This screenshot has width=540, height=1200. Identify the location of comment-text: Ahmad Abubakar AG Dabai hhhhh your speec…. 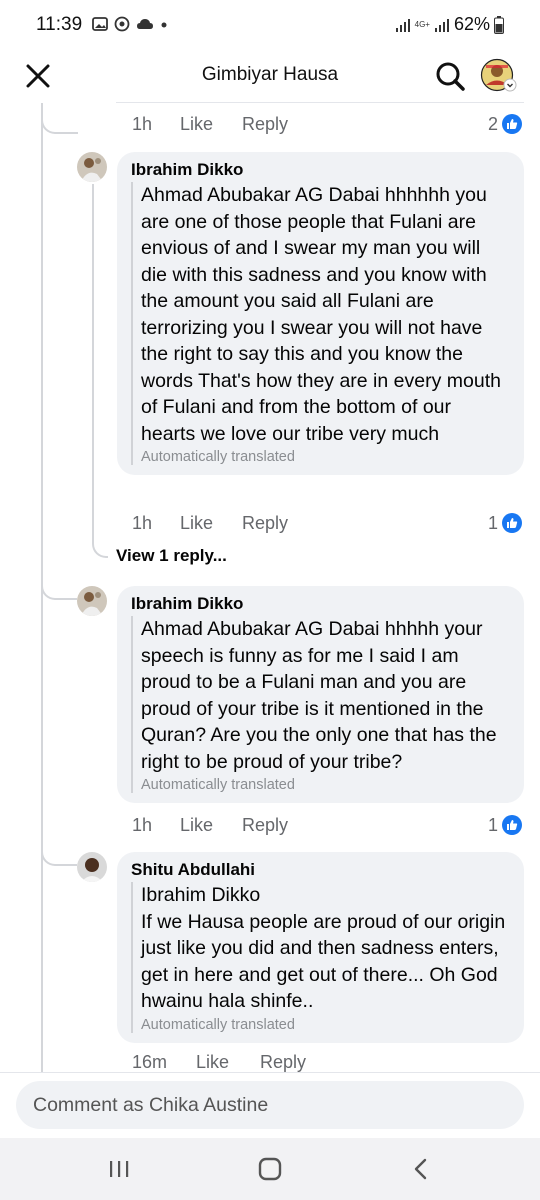
(319, 695).